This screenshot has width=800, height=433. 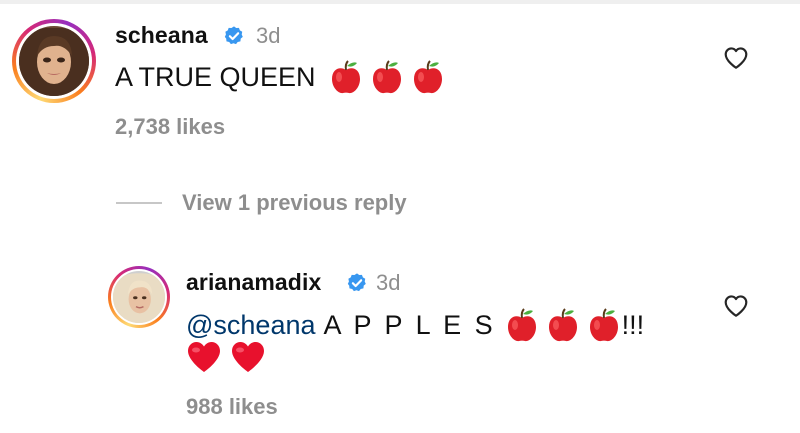 What do you see at coordinates (388, 283) in the screenshot?
I see `reply-timestamp: 3d` at bounding box center [388, 283].